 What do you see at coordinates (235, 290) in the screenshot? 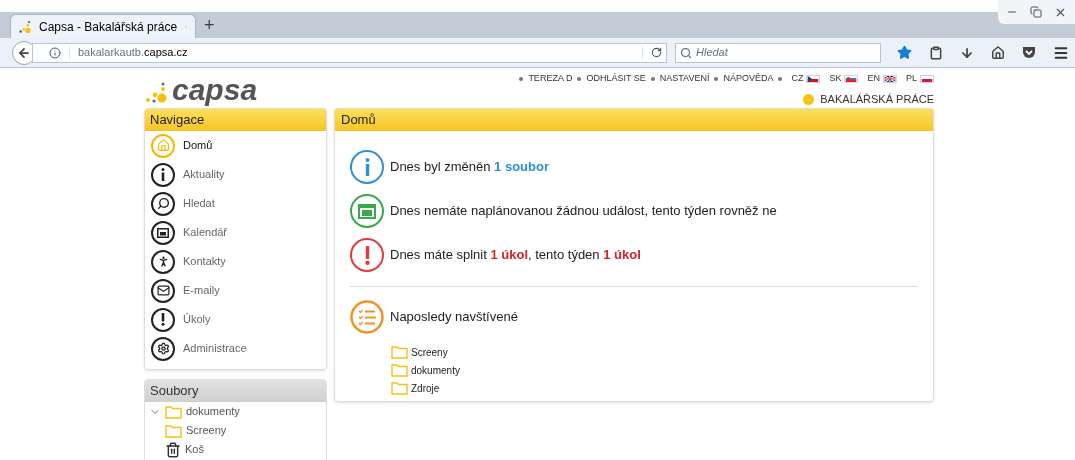
I see `nav-item: E-maily` at bounding box center [235, 290].